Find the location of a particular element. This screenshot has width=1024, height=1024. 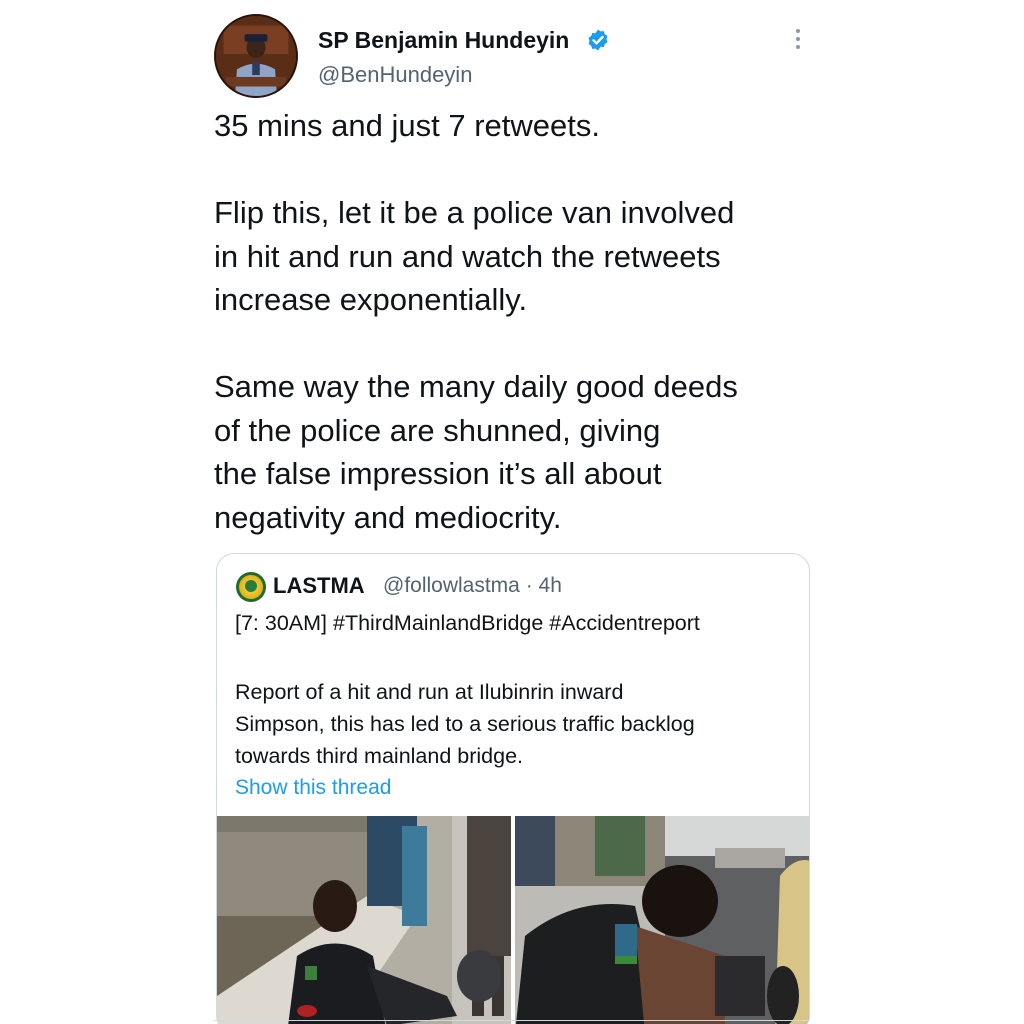

author-avatar-image is located at coordinates (256, 56).